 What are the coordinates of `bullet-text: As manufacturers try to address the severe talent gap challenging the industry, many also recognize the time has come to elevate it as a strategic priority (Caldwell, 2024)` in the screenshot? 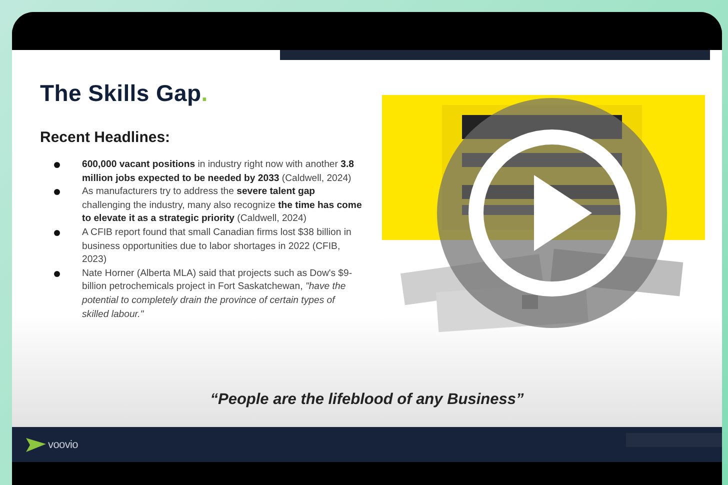 It's located at (222, 205).